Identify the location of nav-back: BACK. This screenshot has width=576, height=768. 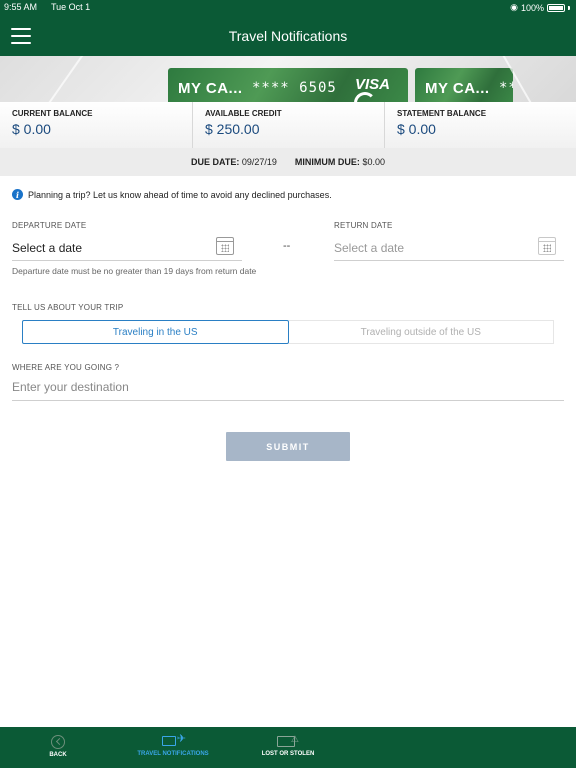
(58, 747).